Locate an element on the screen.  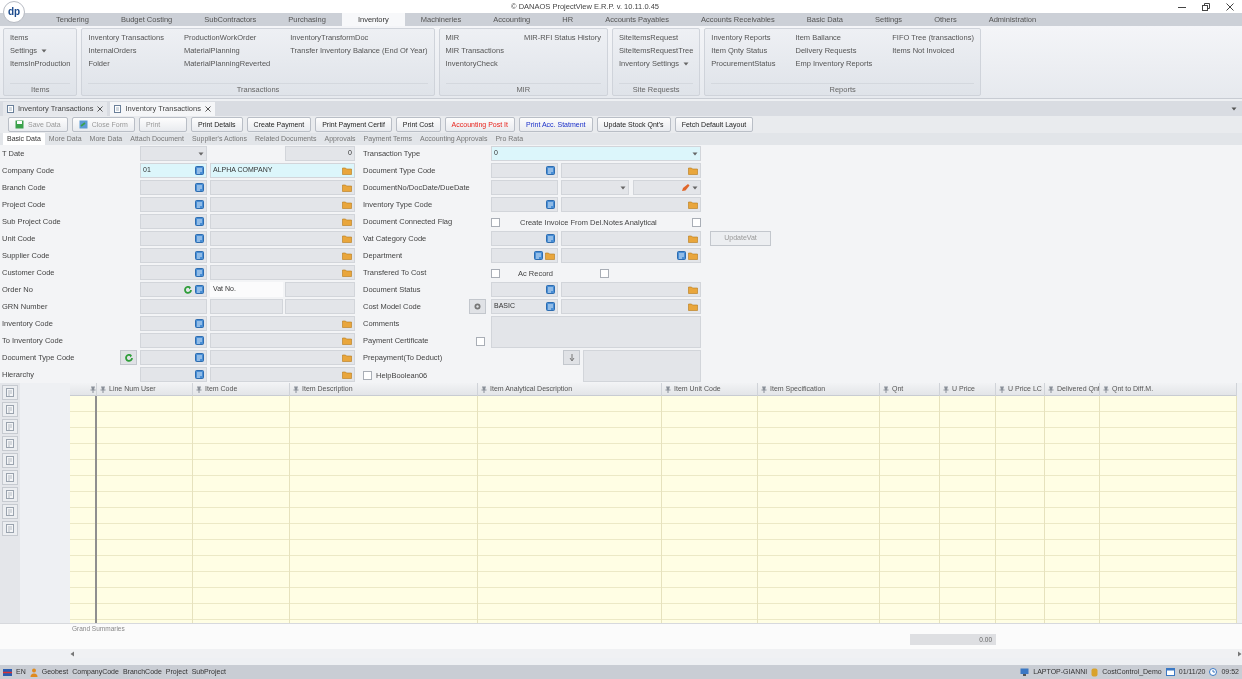
model-button is located at coordinates (477, 306).